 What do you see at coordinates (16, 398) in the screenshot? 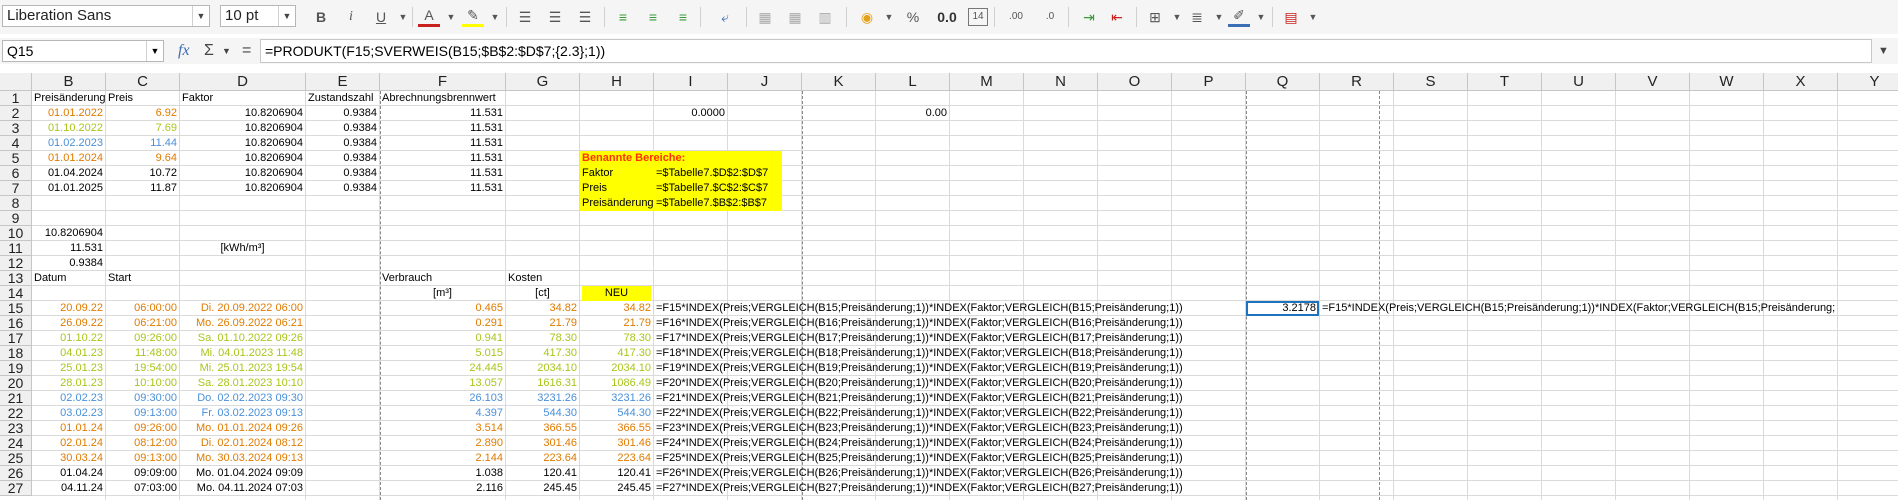
I see `row-header-21: 21` at bounding box center [16, 398].